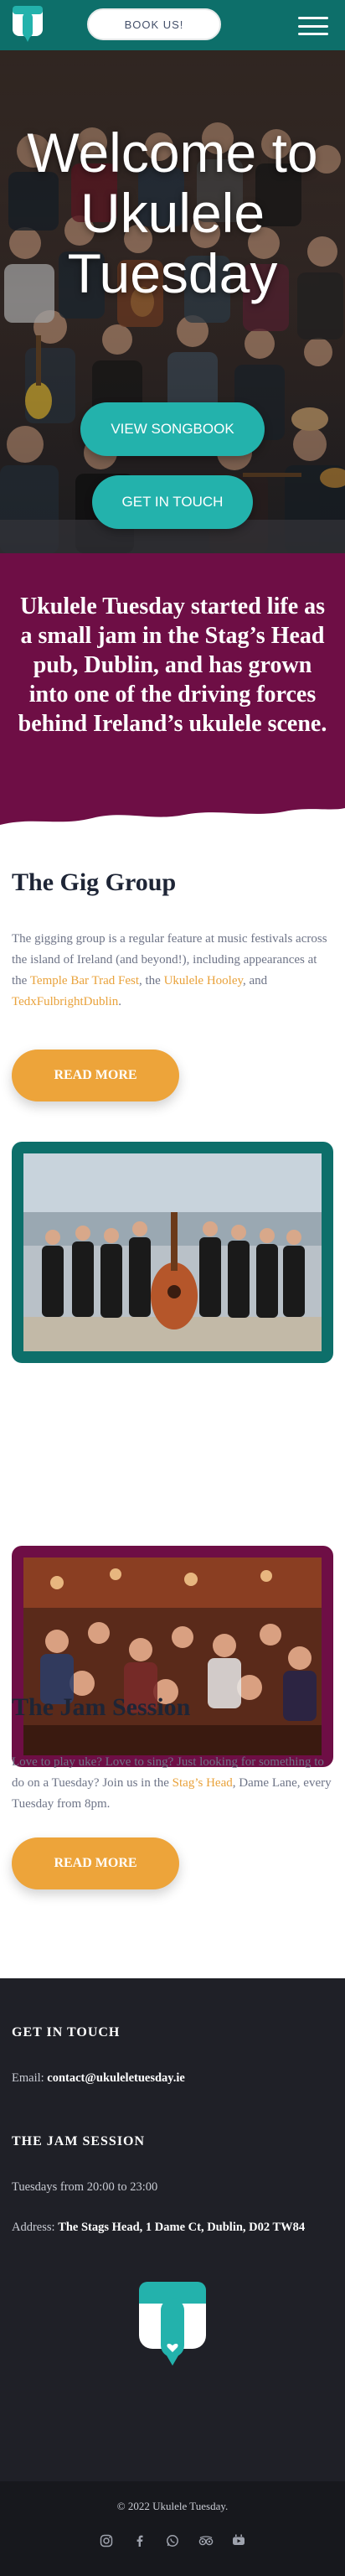  What do you see at coordinates (172, 2528) in the screenshot?
I see `footer-bottom: © 2022 Ukulele Tuesday.` at bounding box center [172, 2528].